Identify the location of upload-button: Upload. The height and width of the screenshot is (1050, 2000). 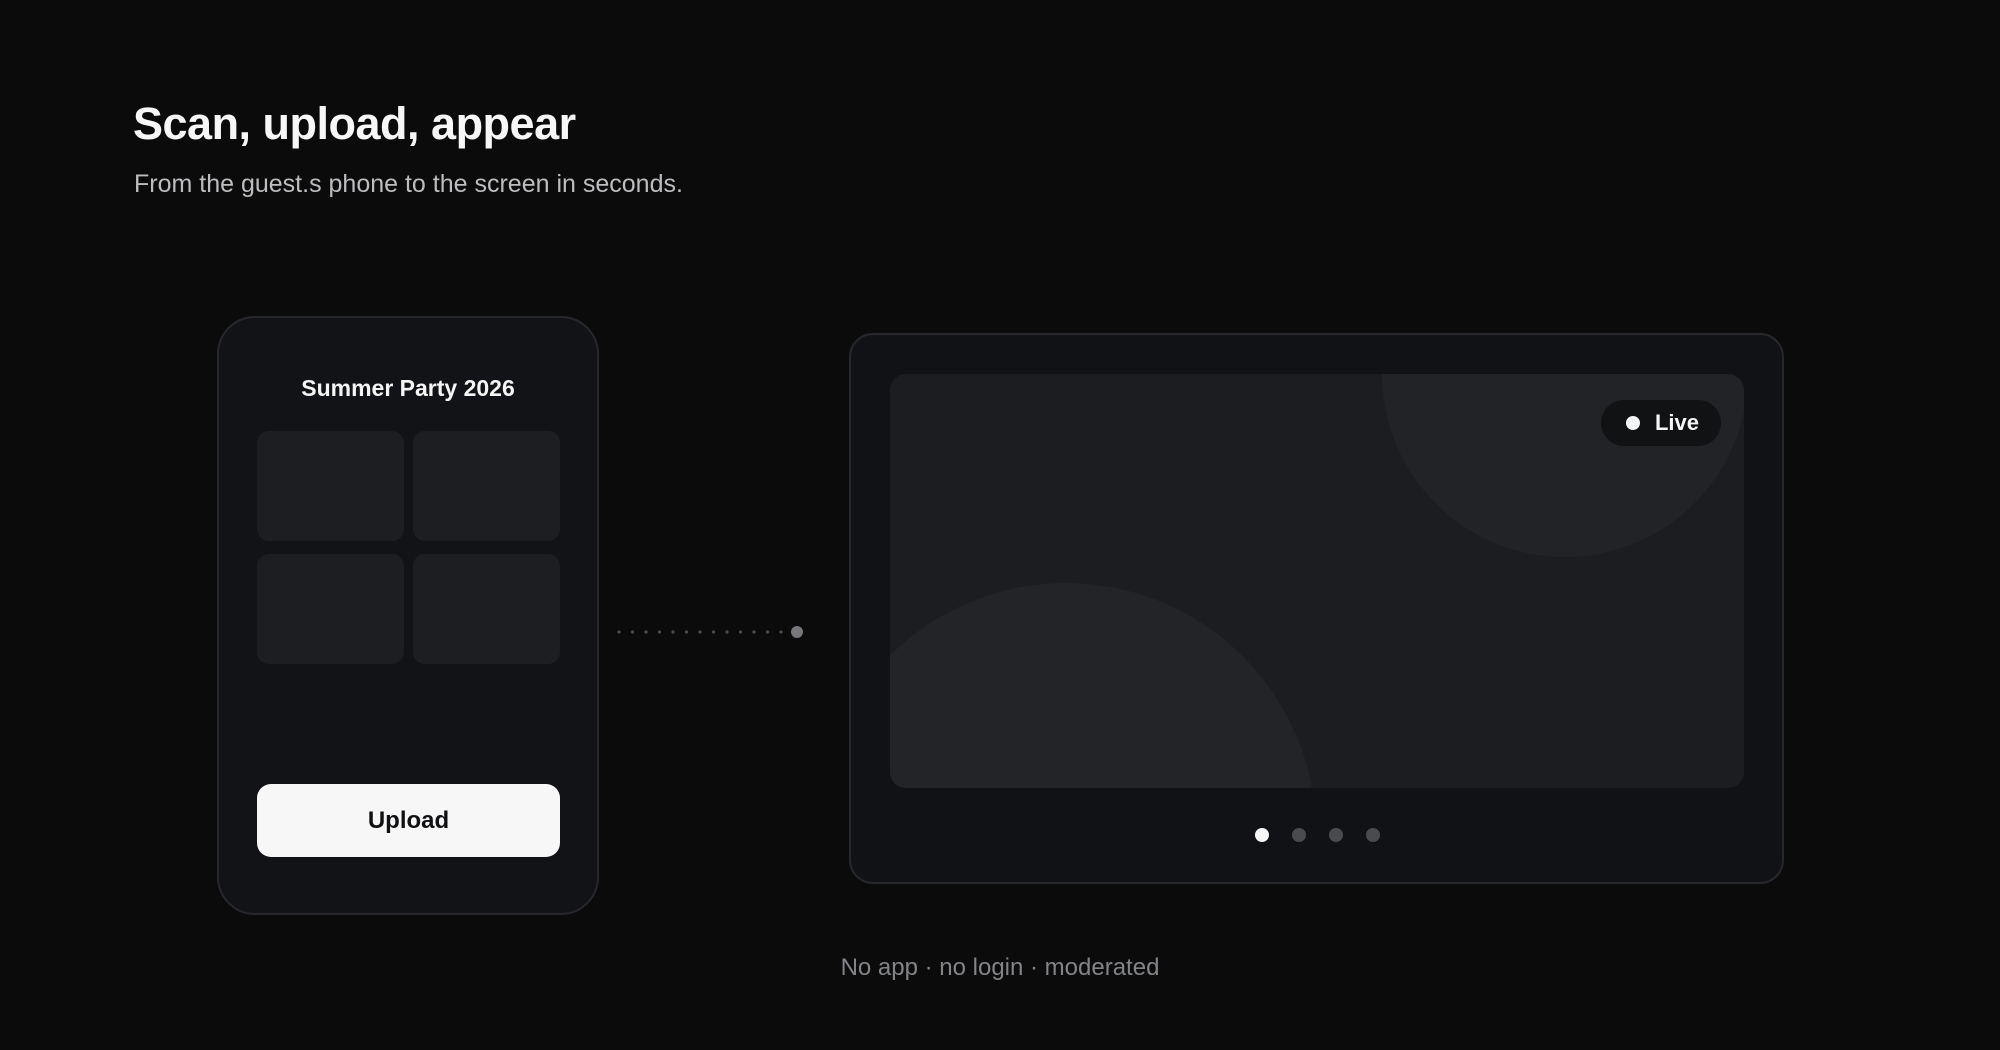
(408, 820).